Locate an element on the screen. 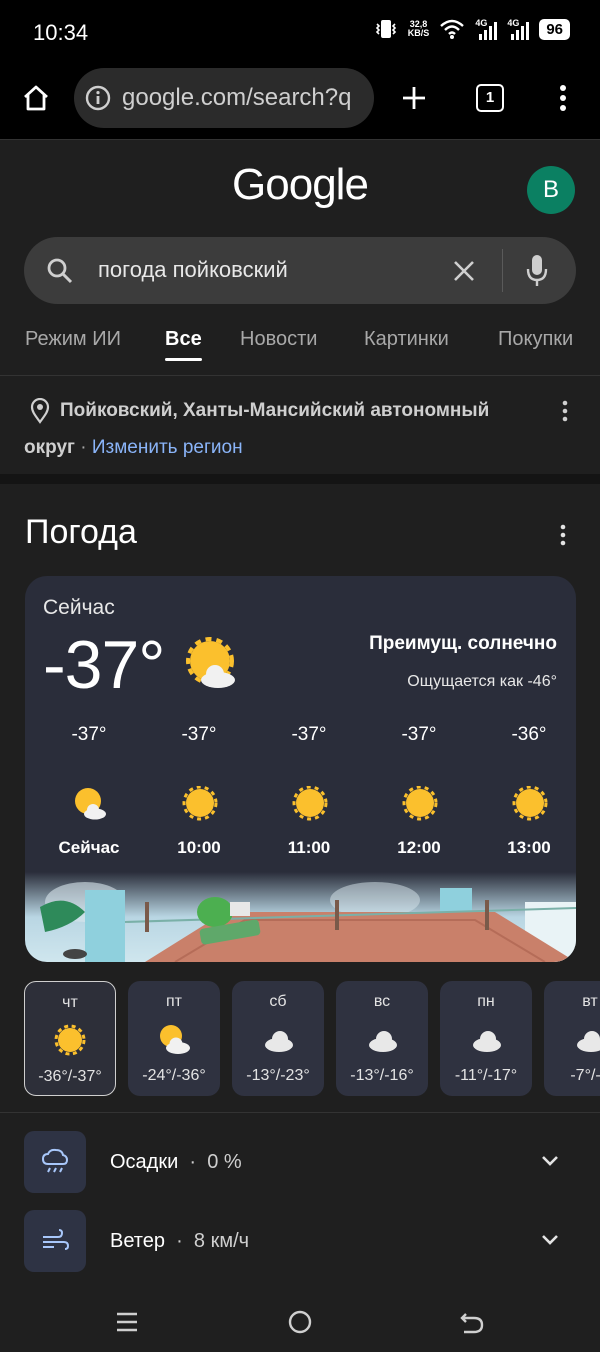 The width and height of the screenshot is (600, 1352). network-speed: 32,8 KB/S is located at coordinates (419, 29).